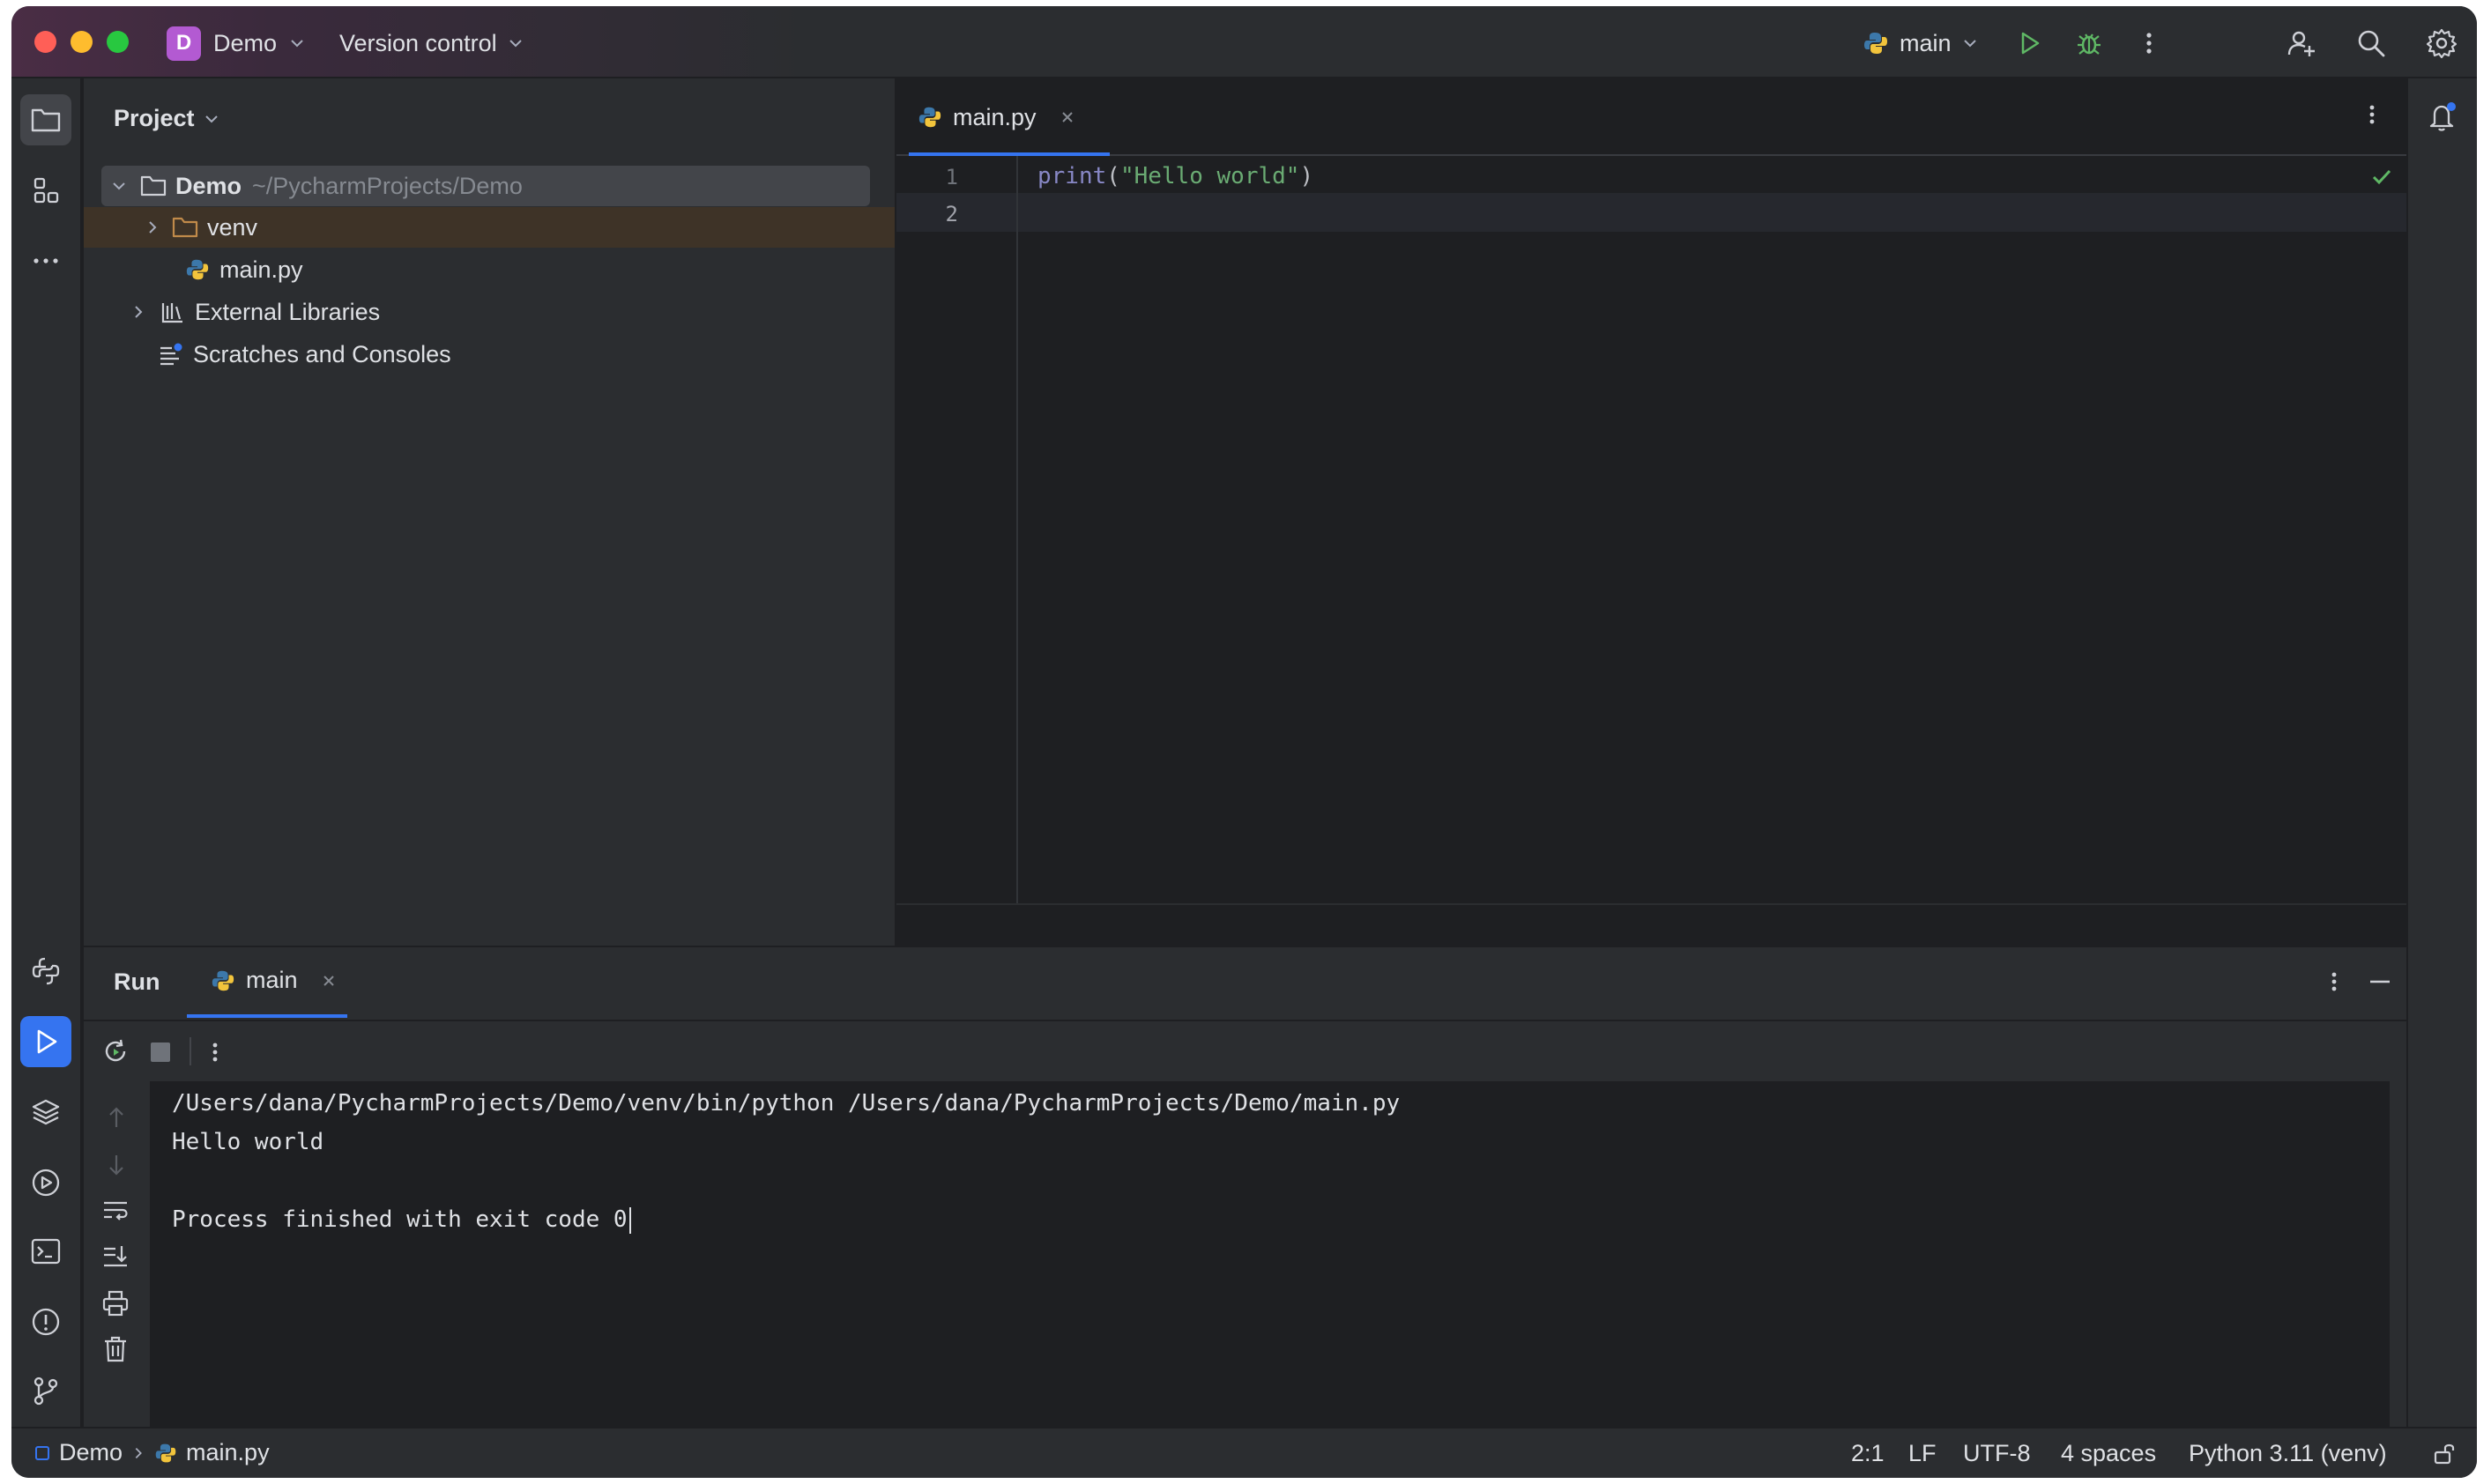 This screenshot has width=2491, height=1484. I want to click on play-icon, so click(46, 1042).